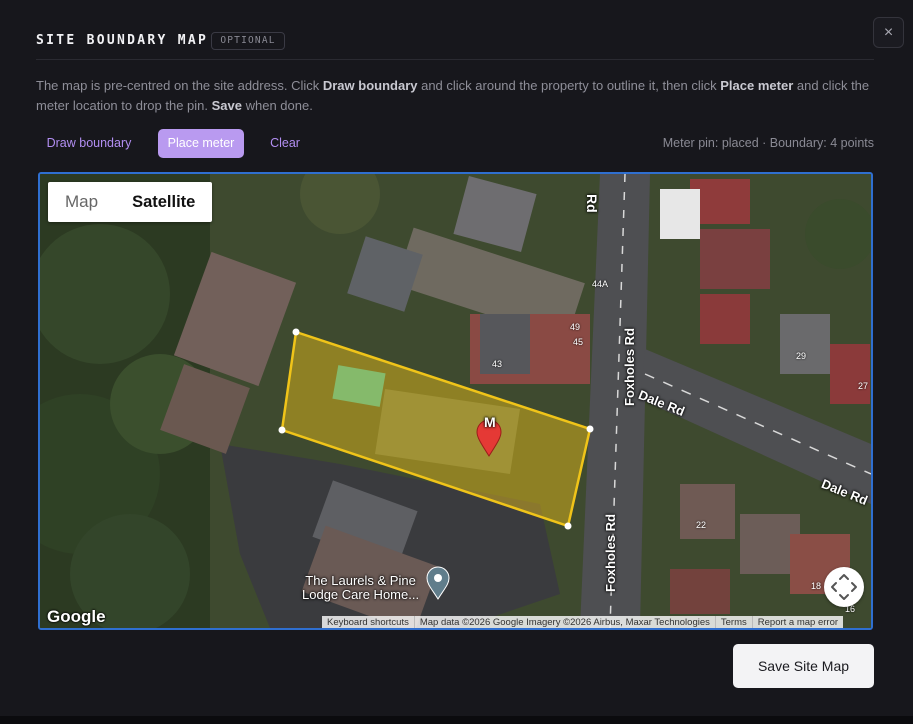 Image resolution: width=913 pixels, height=724 pixels. I want to click on house-number: 49, so click(575, 327).